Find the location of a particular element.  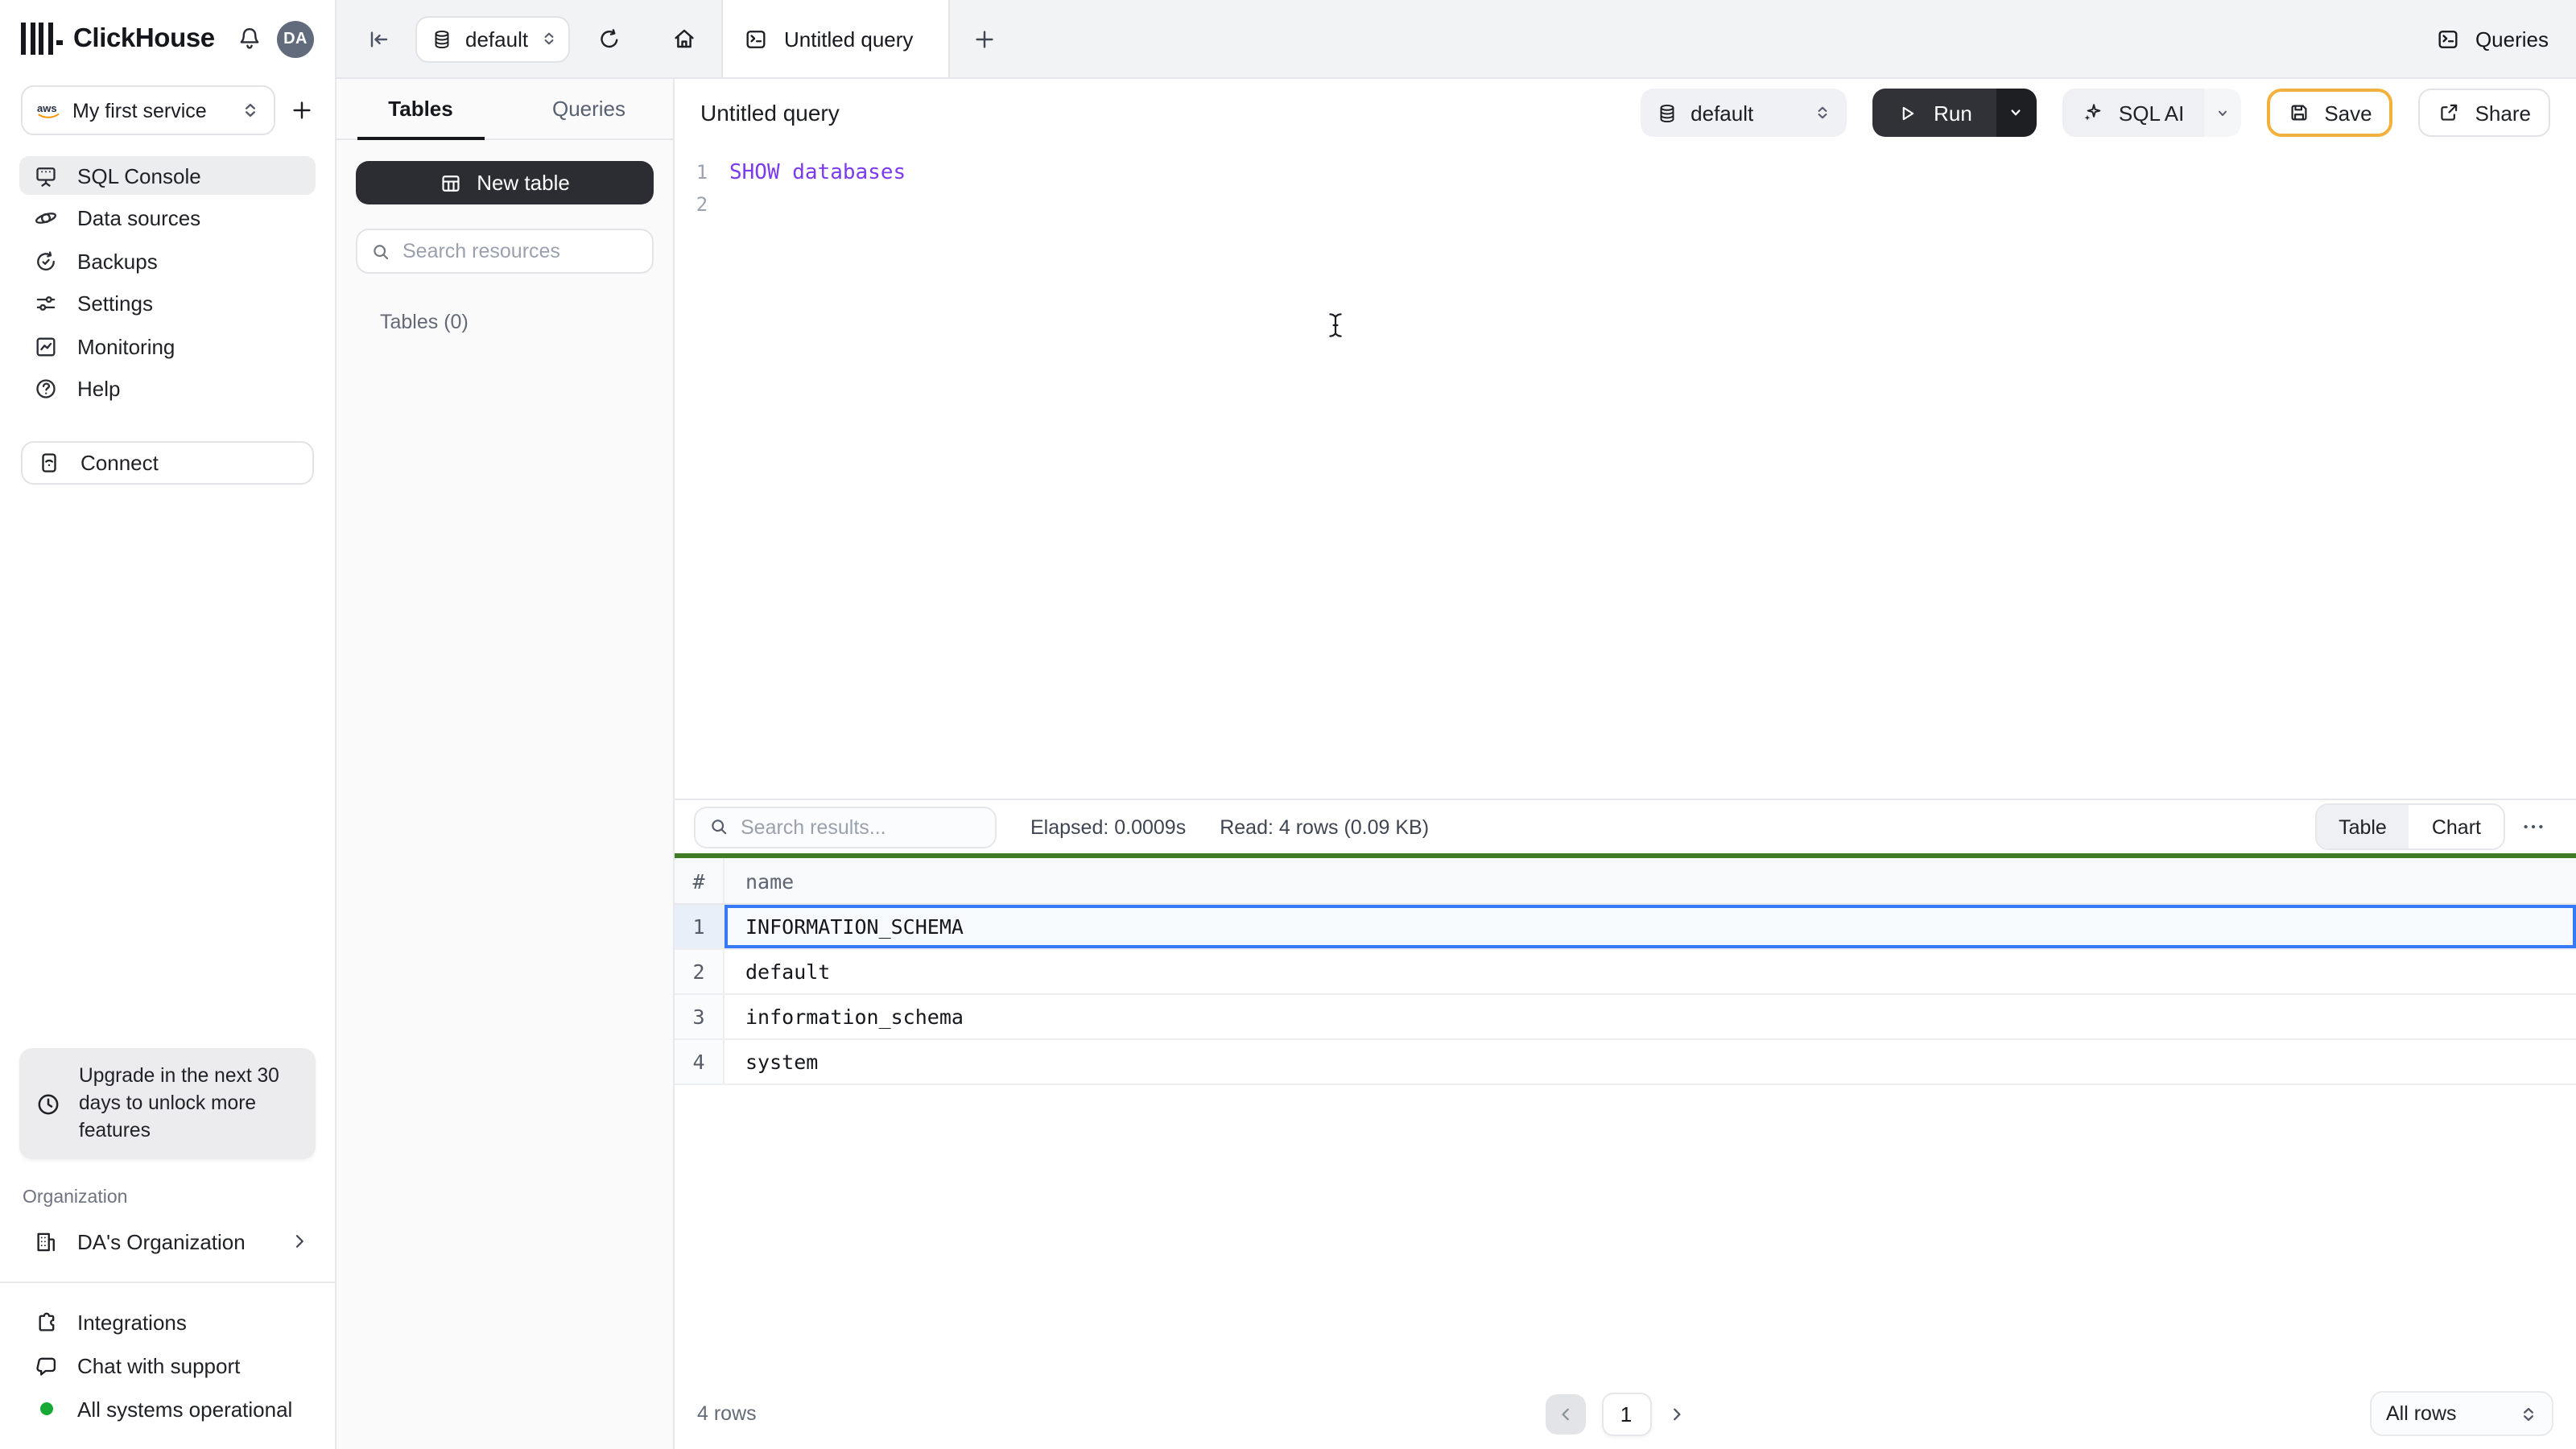

tab-tables-label: Tables is located at coordinates (421, 109).